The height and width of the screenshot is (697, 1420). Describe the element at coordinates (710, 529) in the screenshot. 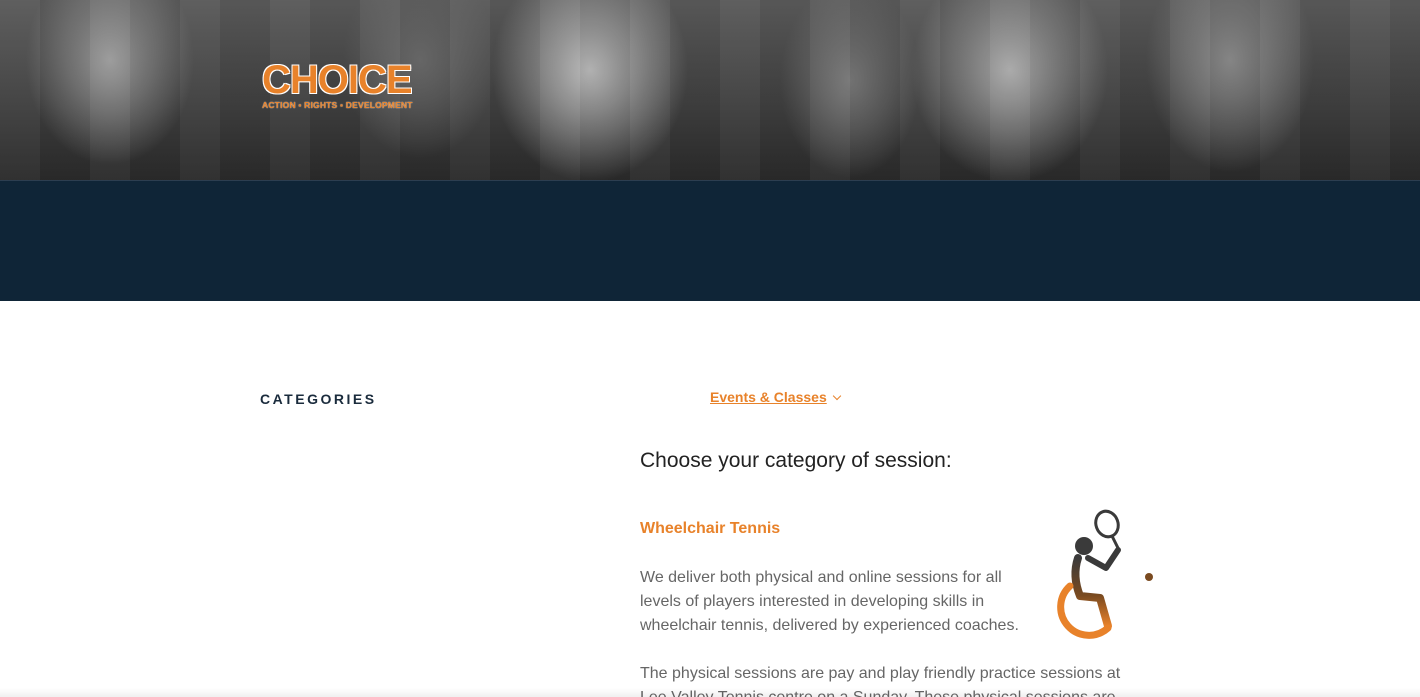

I see `category-link-wheelchair-tennis: Wheelchair Tennis` at that location.